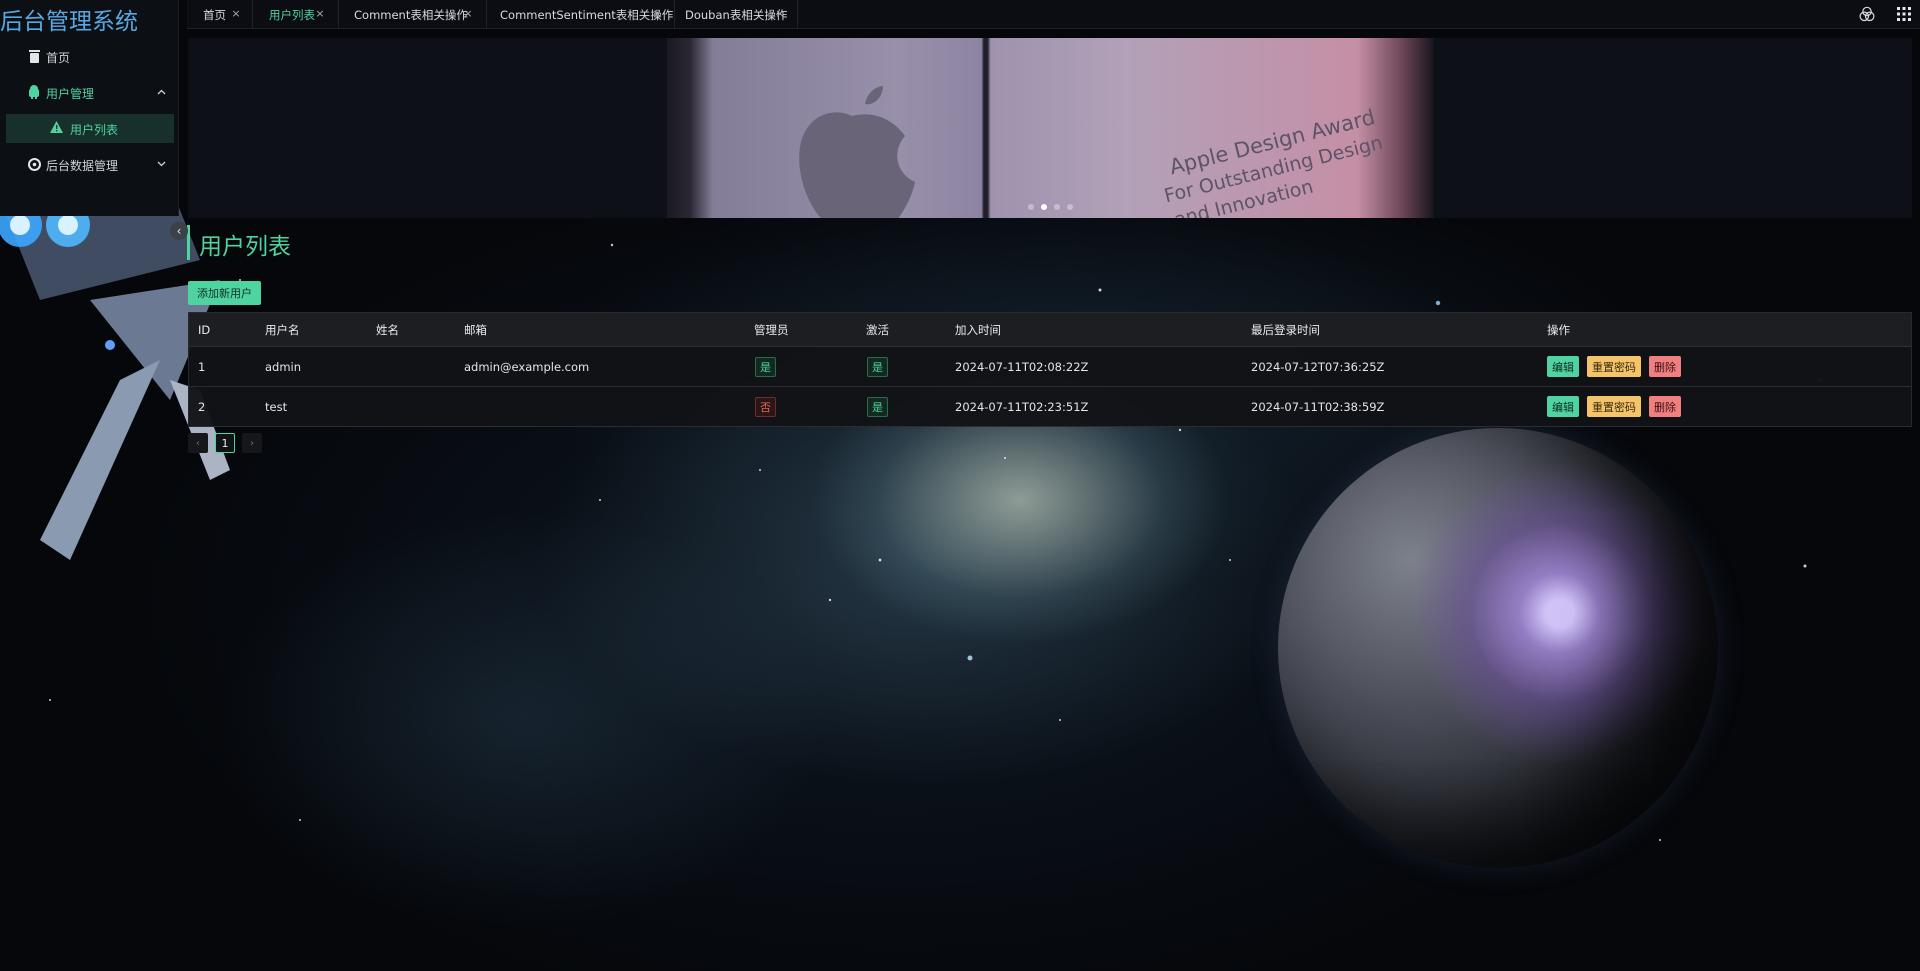 The image size is (1920, 971). What do you see at coordinates (527, 366) in the screenshot?
I see `cell-email: admin@example.com` at bounding box center [527, 366].